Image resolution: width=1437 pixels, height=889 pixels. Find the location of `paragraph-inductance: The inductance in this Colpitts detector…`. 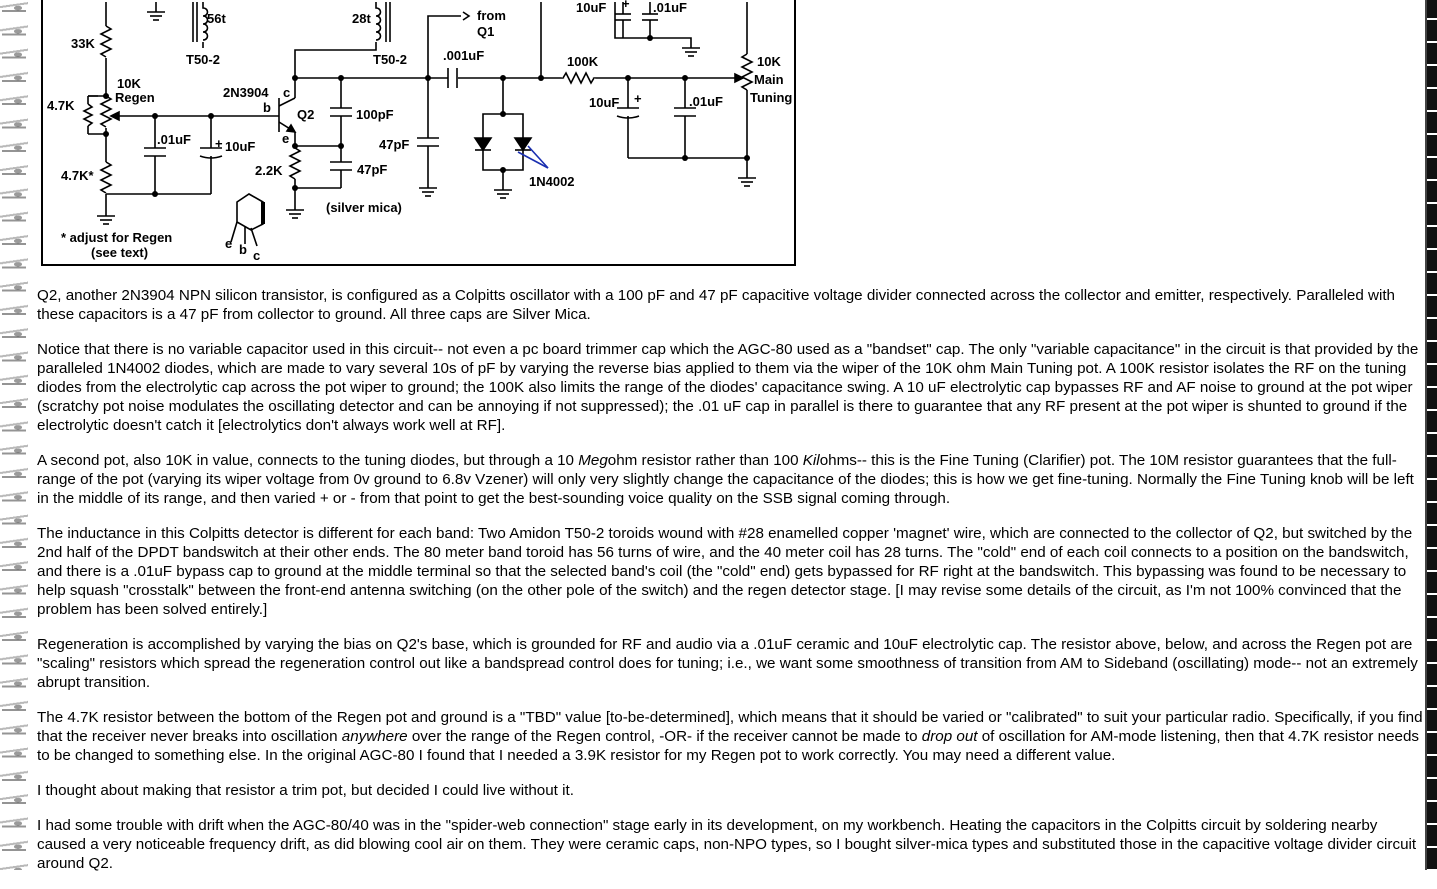

paragraph-inductance: The inductance in this Colpitts detector… is located at coordinates (725, 571).